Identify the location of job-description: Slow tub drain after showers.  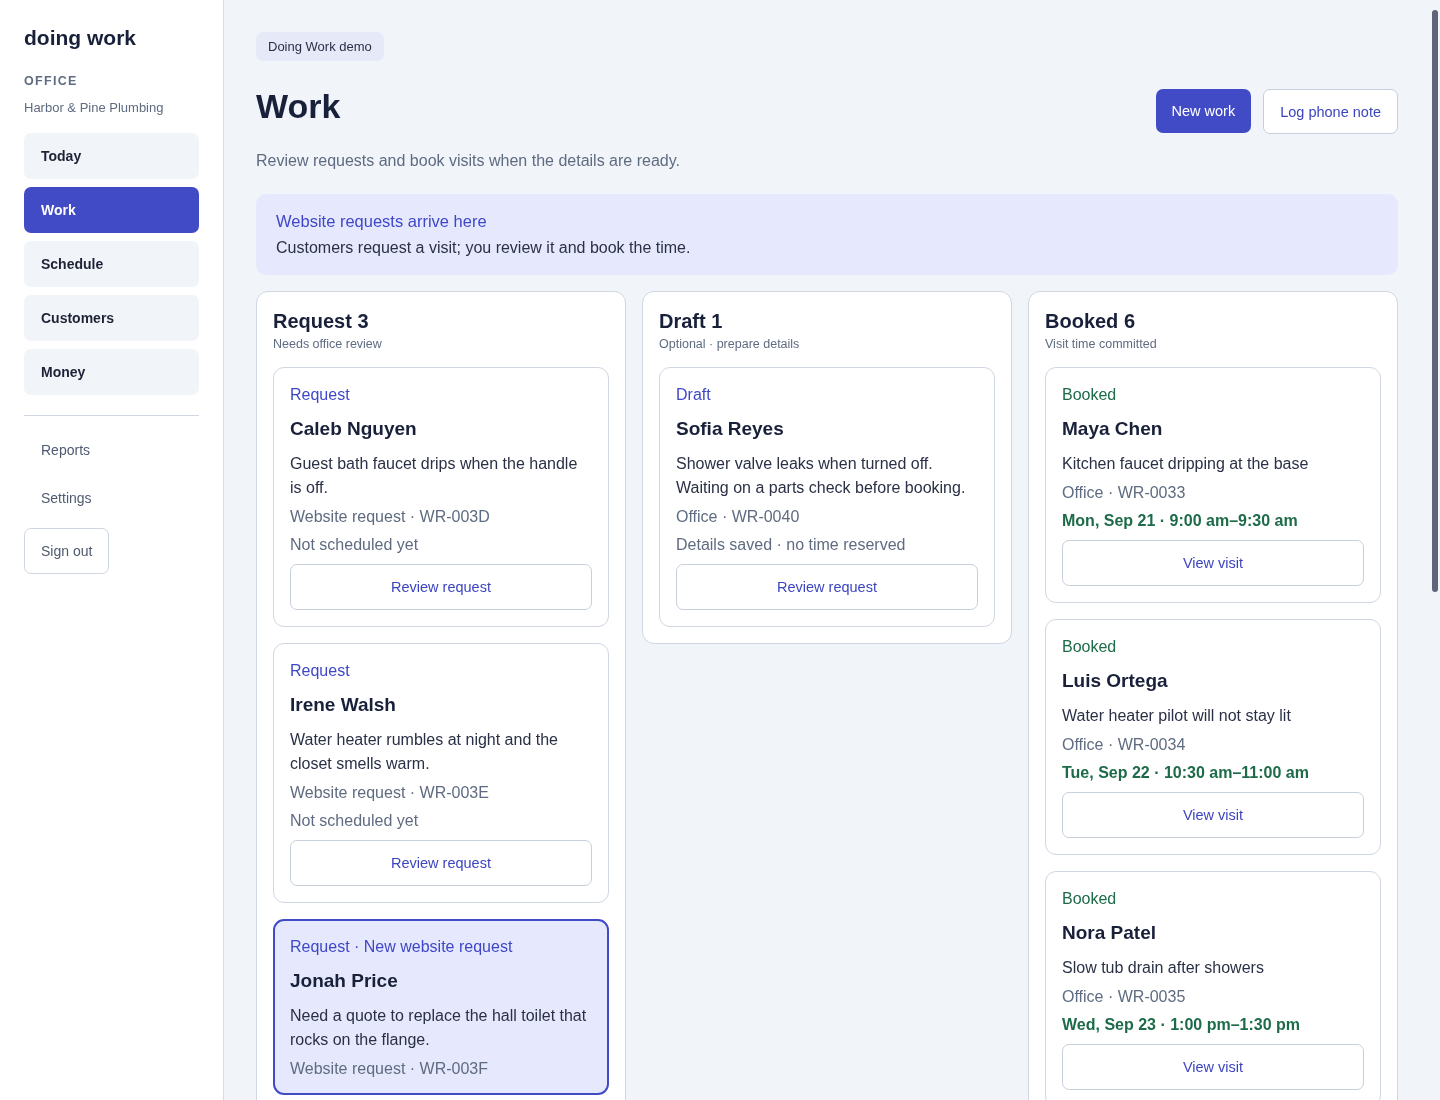
(1163, 968).